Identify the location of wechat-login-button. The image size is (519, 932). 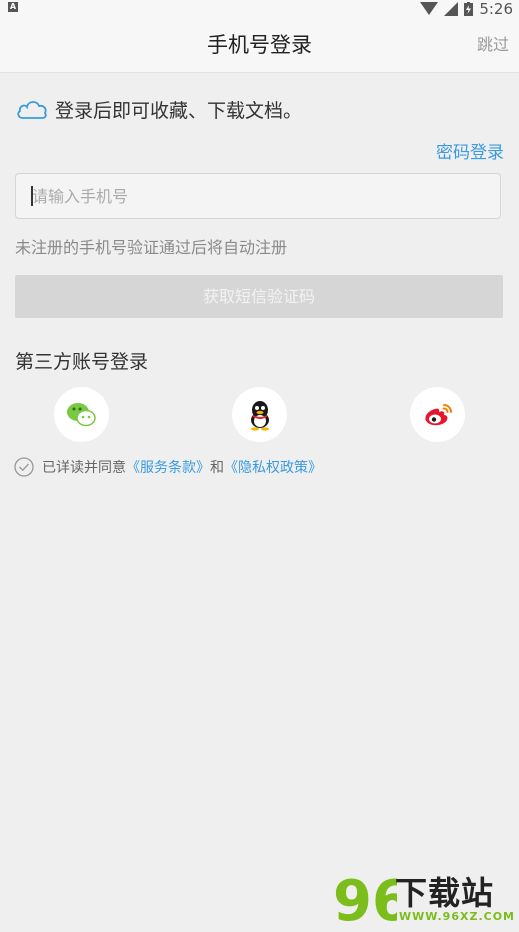
(81, 414).